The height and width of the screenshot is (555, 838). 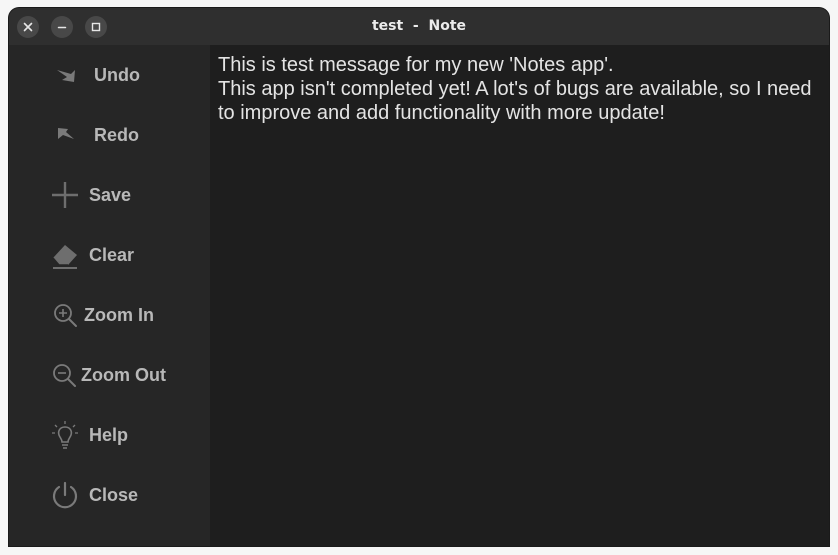 I want to click on window-title: test - Note, so click(x=419, y=26).